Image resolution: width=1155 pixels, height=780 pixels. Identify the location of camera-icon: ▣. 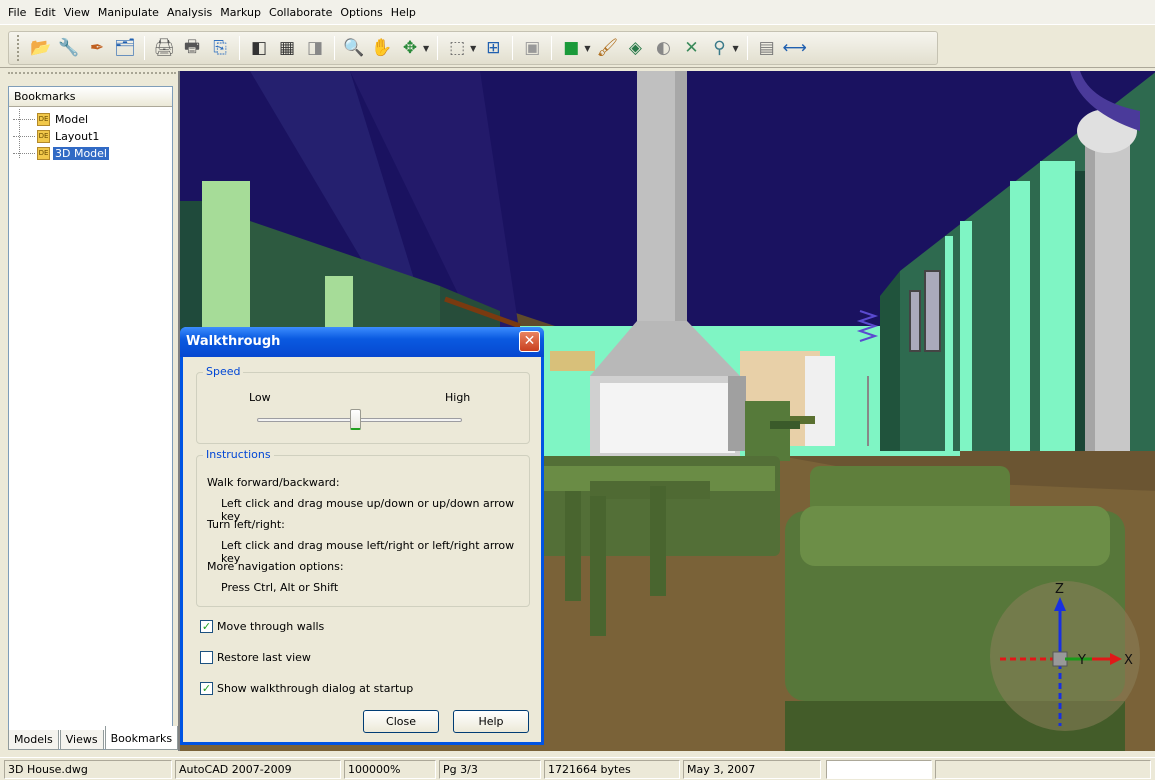
(532, 48).